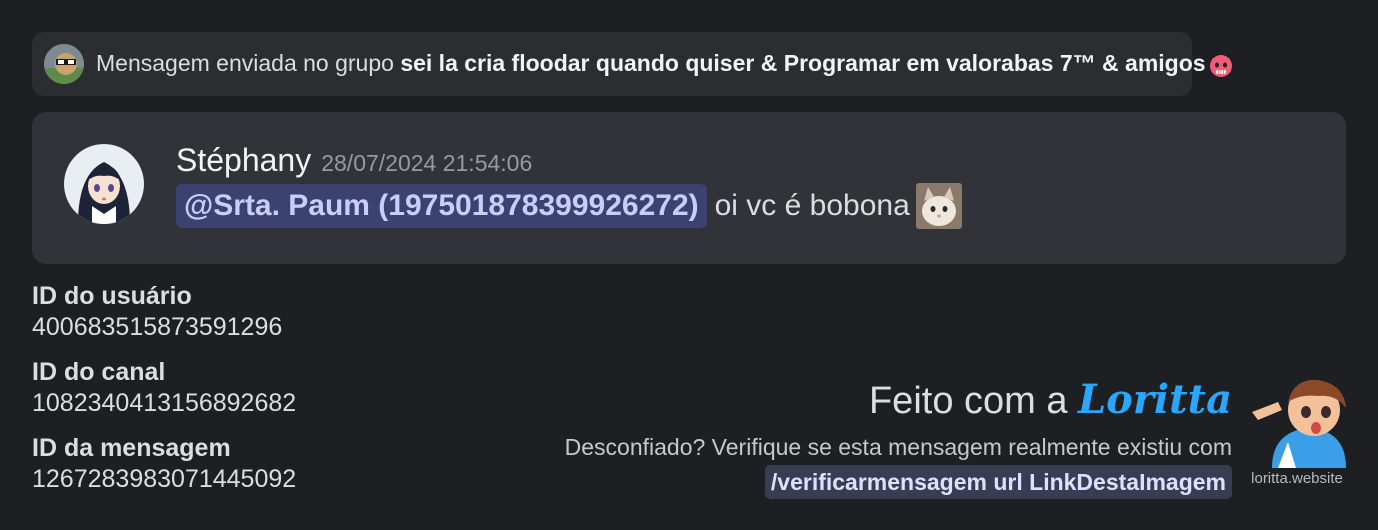  I want to click on channel-id-label: ID do canal, so click(99, 372).